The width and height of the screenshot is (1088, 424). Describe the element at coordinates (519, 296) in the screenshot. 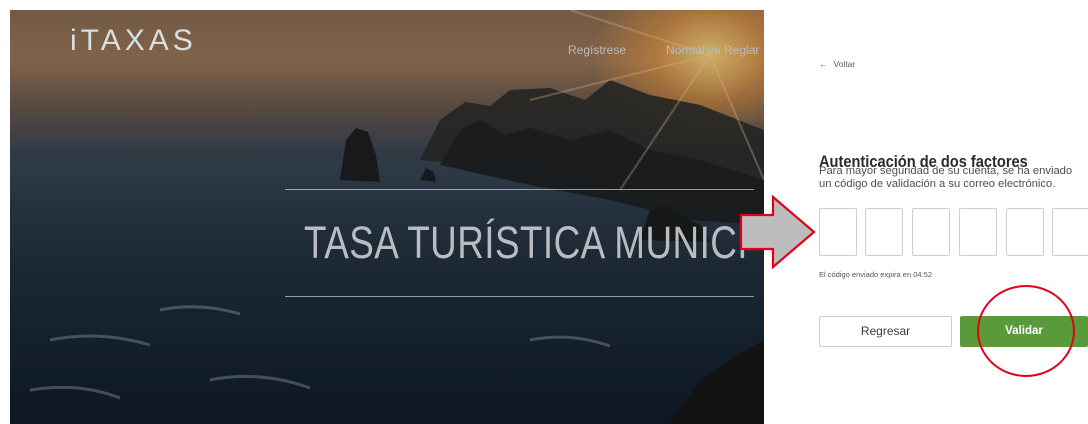

I see `divider-bottom` at that location.